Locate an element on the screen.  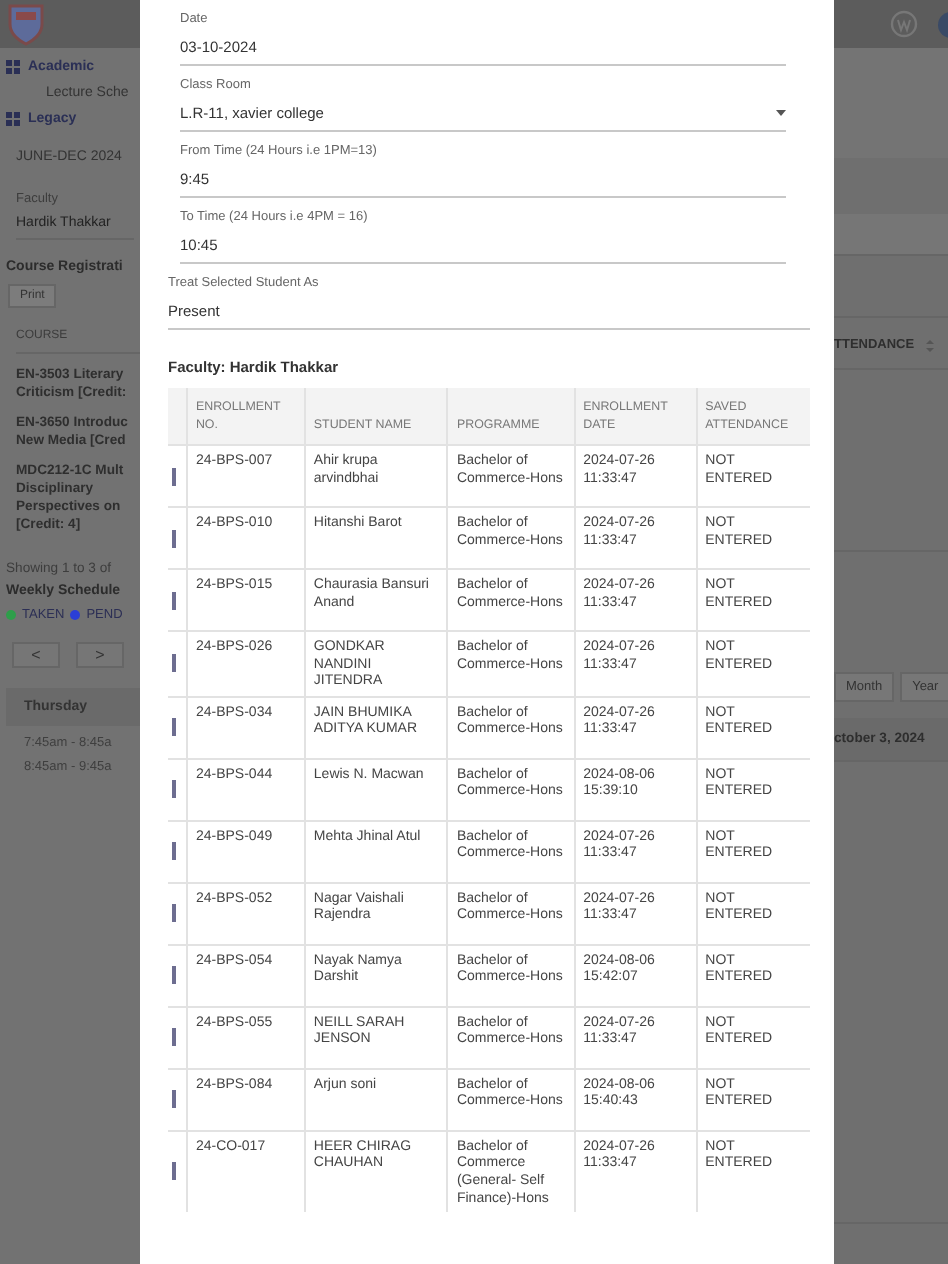
previous-button: < is located at coordinates (36, 655).